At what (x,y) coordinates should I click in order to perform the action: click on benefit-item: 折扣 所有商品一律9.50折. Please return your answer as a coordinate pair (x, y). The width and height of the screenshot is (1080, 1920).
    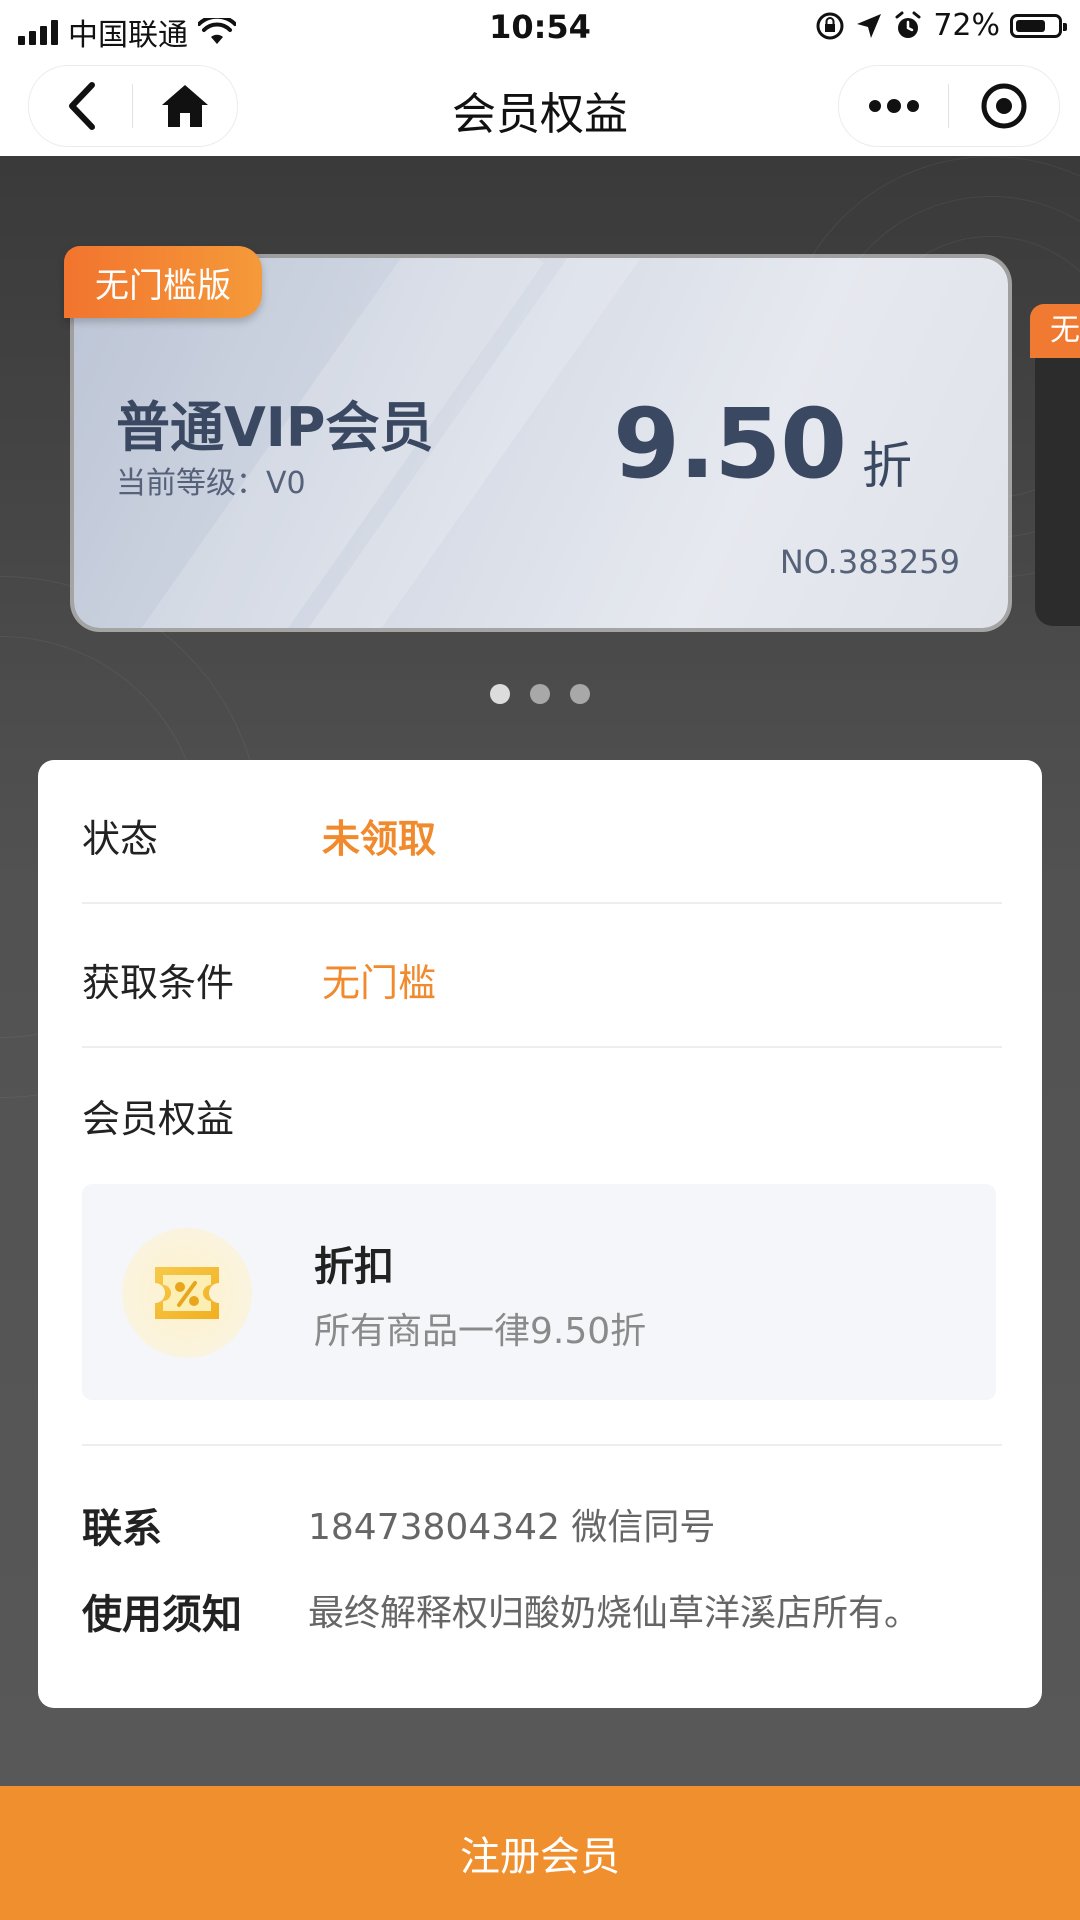
    Looking at the image, I should click on (539, 1292).